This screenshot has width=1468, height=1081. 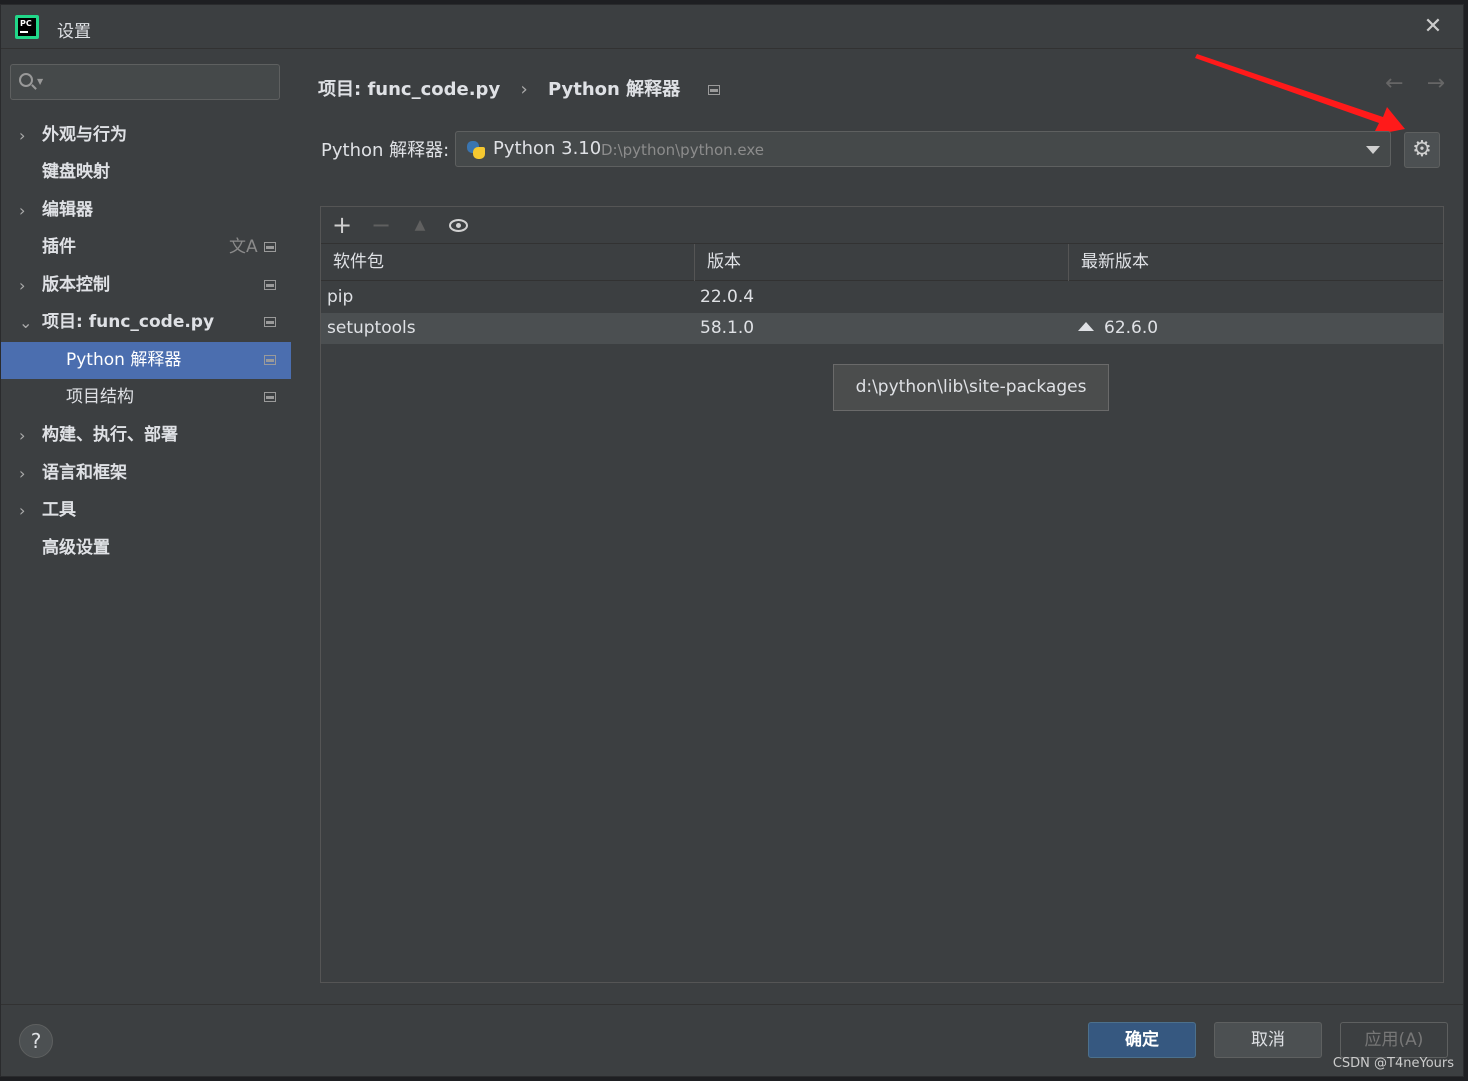 I want to click on cancel-button: 取消, so click(x=1268, y=1040).